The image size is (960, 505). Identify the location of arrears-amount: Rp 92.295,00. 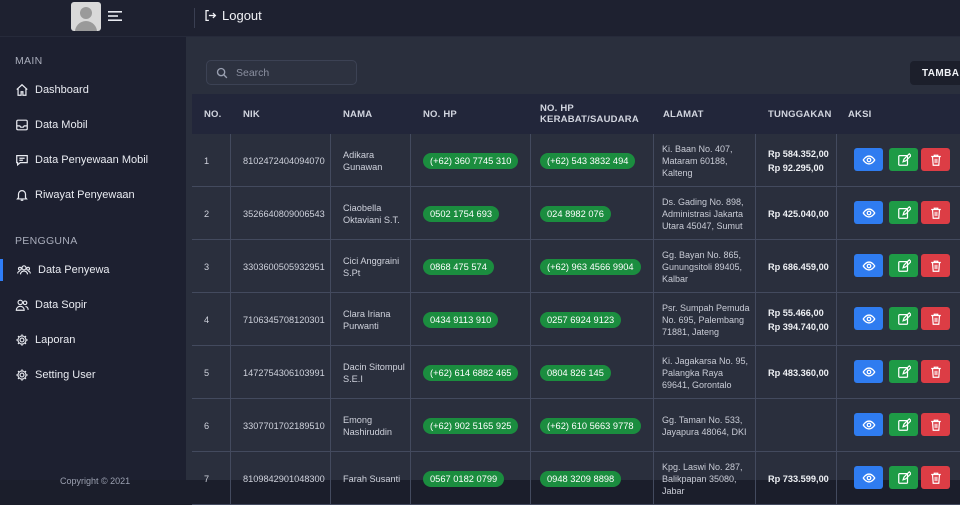
(796, 167).